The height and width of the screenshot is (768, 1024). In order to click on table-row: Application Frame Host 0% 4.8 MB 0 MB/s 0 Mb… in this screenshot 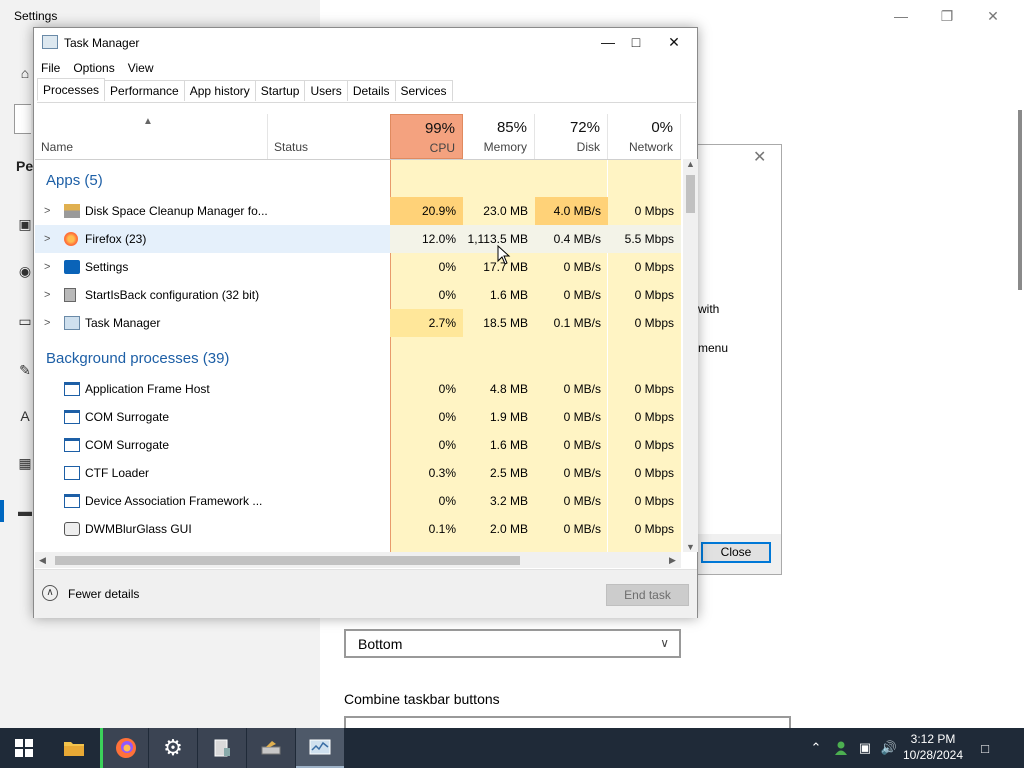, I will do `click(358, 389)`.